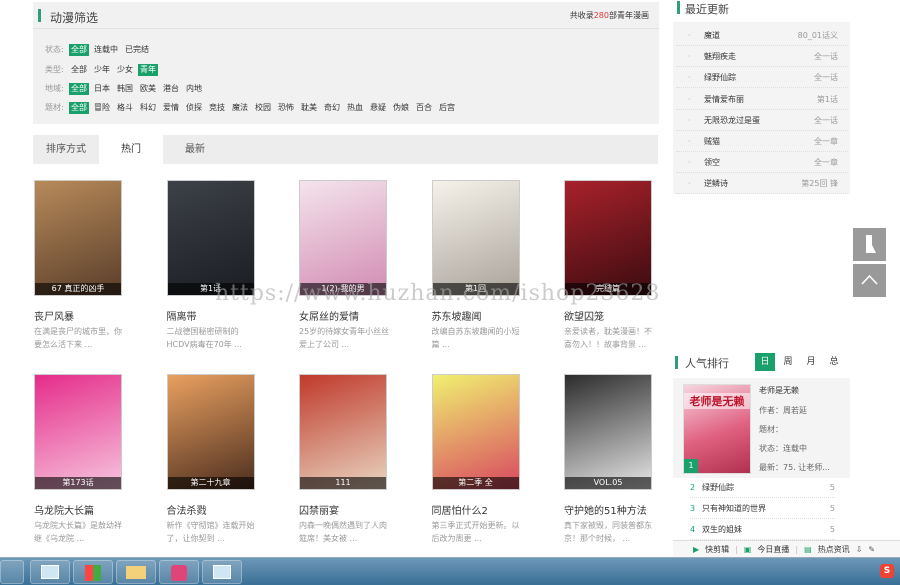 Image resolution: width=900 pixels, height=585 pixels. Describe the element at coordinates (125, 70) in the screenshot. I see `filter-option: 少女` at that location.